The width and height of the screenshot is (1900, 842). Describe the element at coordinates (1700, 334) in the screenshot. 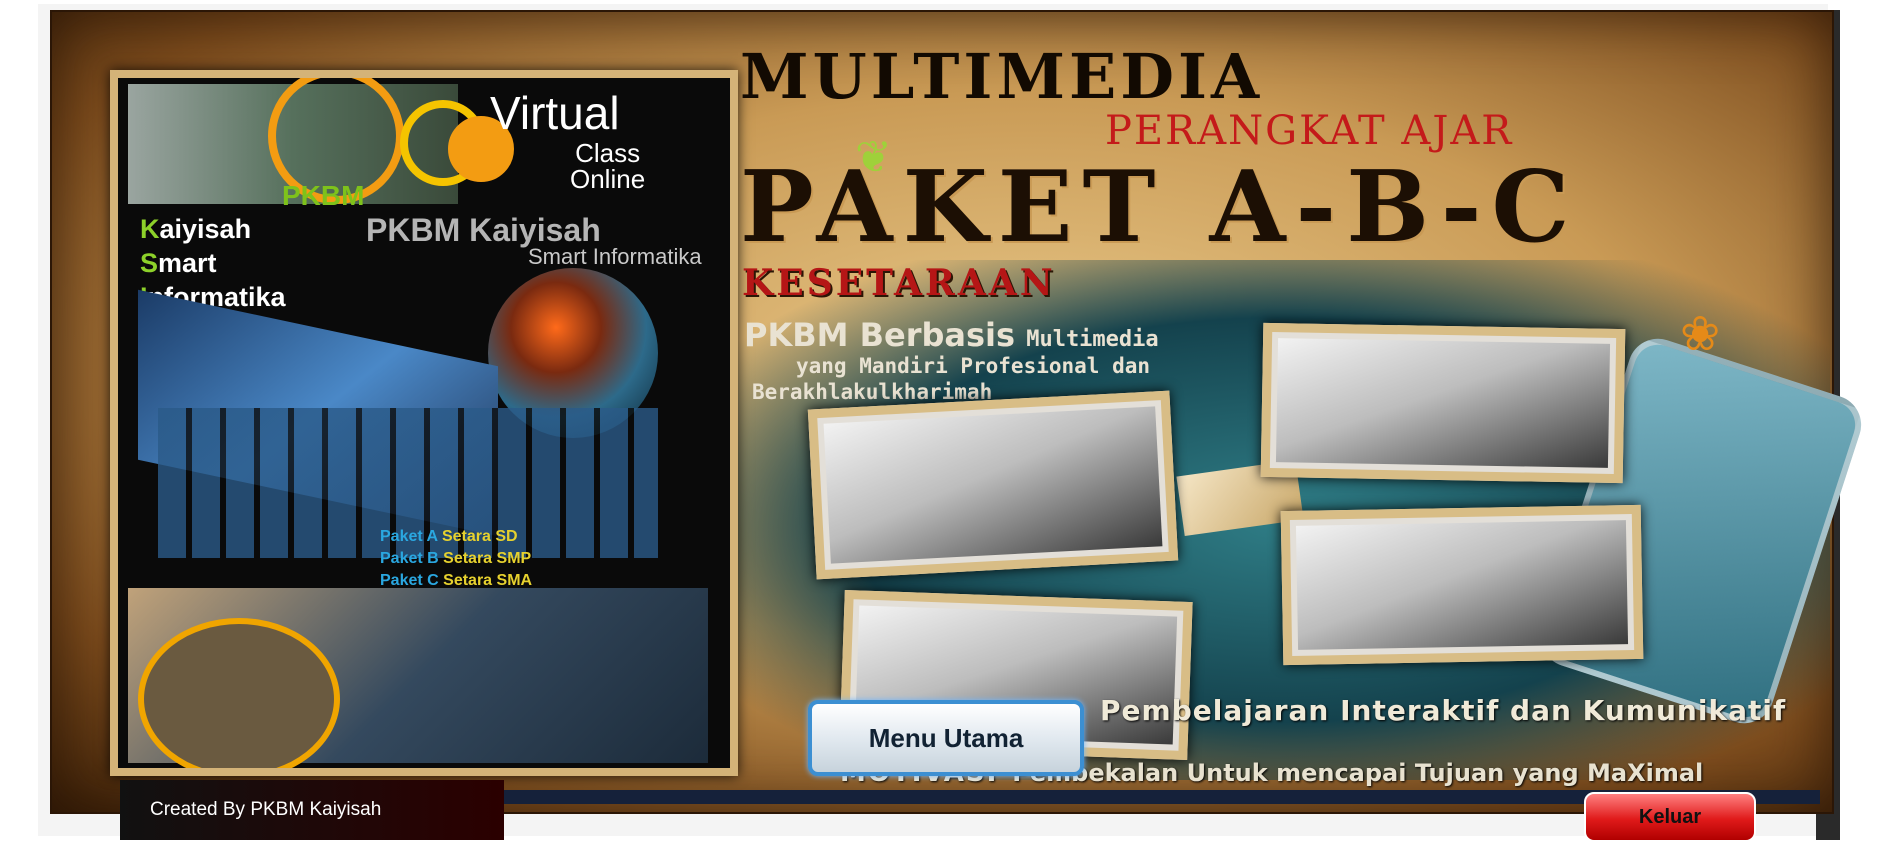

I see `butterfly-icon: ❀` at that location.